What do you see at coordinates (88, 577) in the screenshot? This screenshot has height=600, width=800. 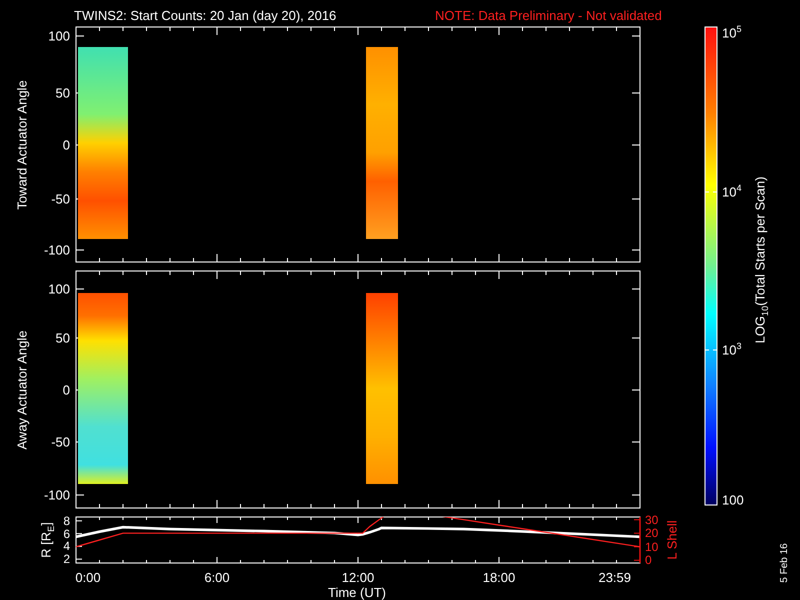 I see `tick-label: 0:00` at bounding box center [88, 577].